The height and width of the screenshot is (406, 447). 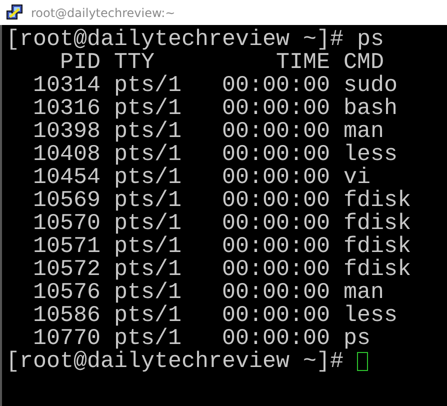 What do you see at coordinates (215, 154) in the screenshot?
I see `terminal-line: 10408 pts/1 00:00:00 less` at bounding box center [215, 154].